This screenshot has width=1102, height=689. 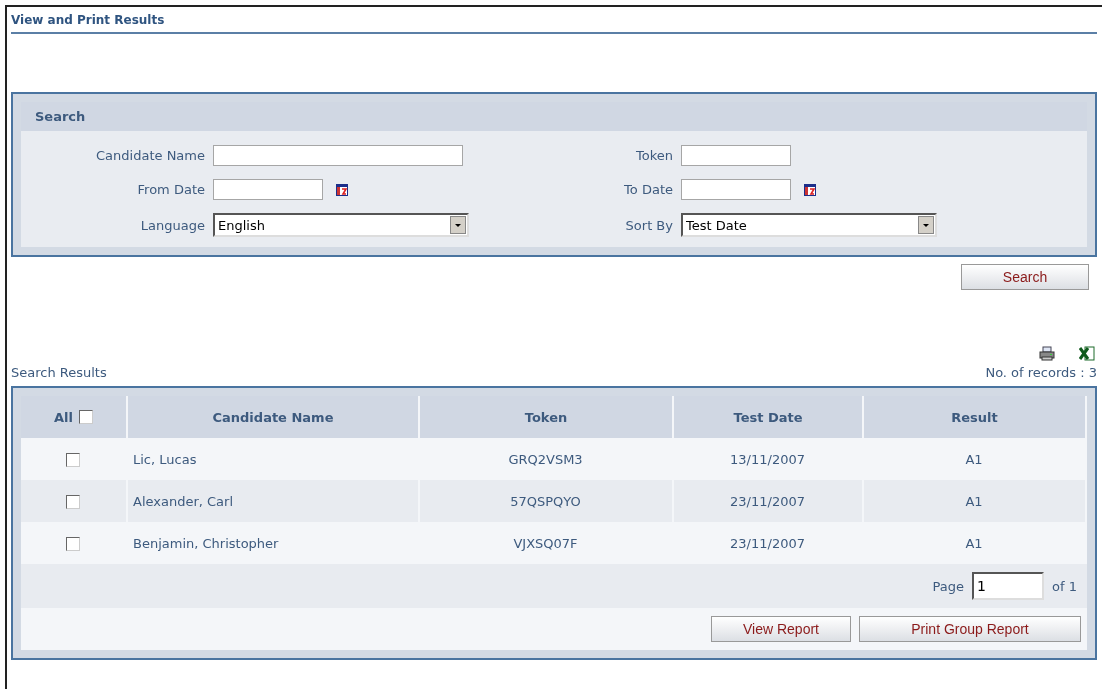 I want to click on record-count: No. of records : 3, so click(x=1041, y=372).